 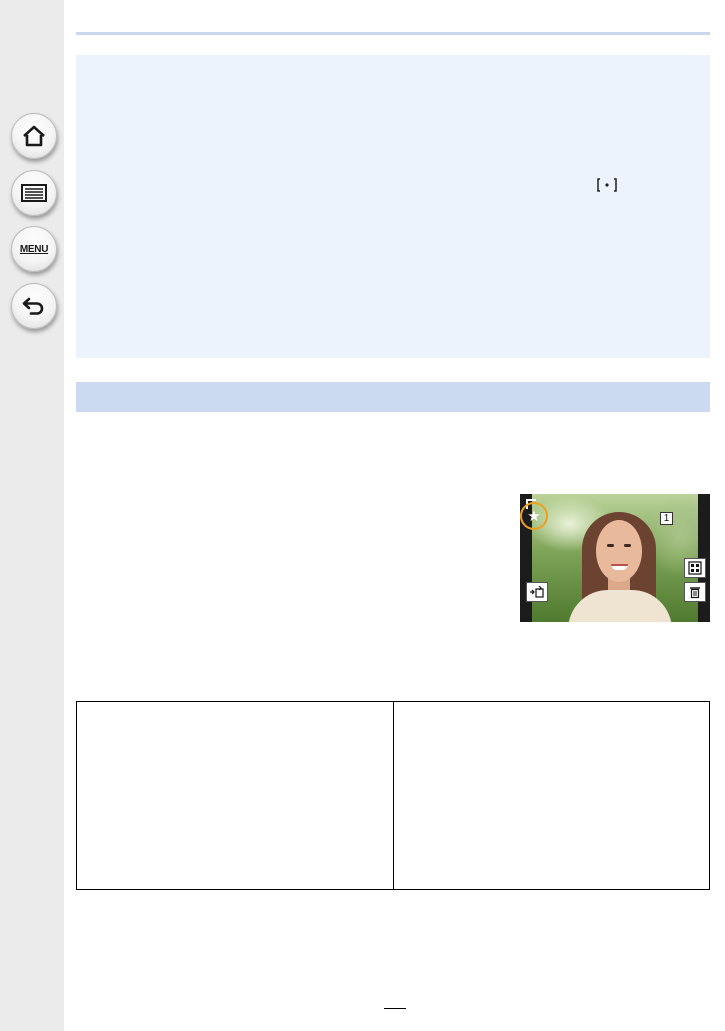 I want to click on af-area-icon, so click(x=607, y=185).